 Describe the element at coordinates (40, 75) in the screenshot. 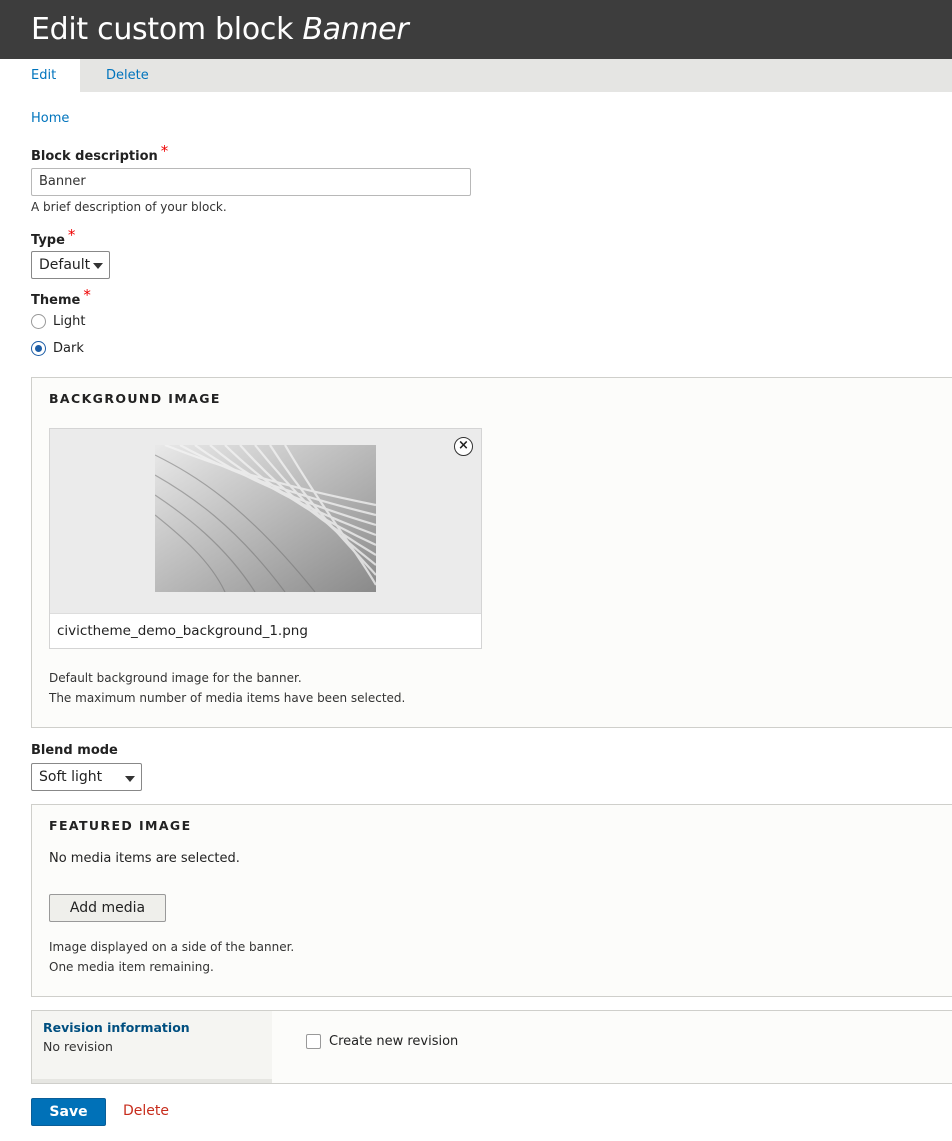

I see `tab-edit: Edit` at that location.